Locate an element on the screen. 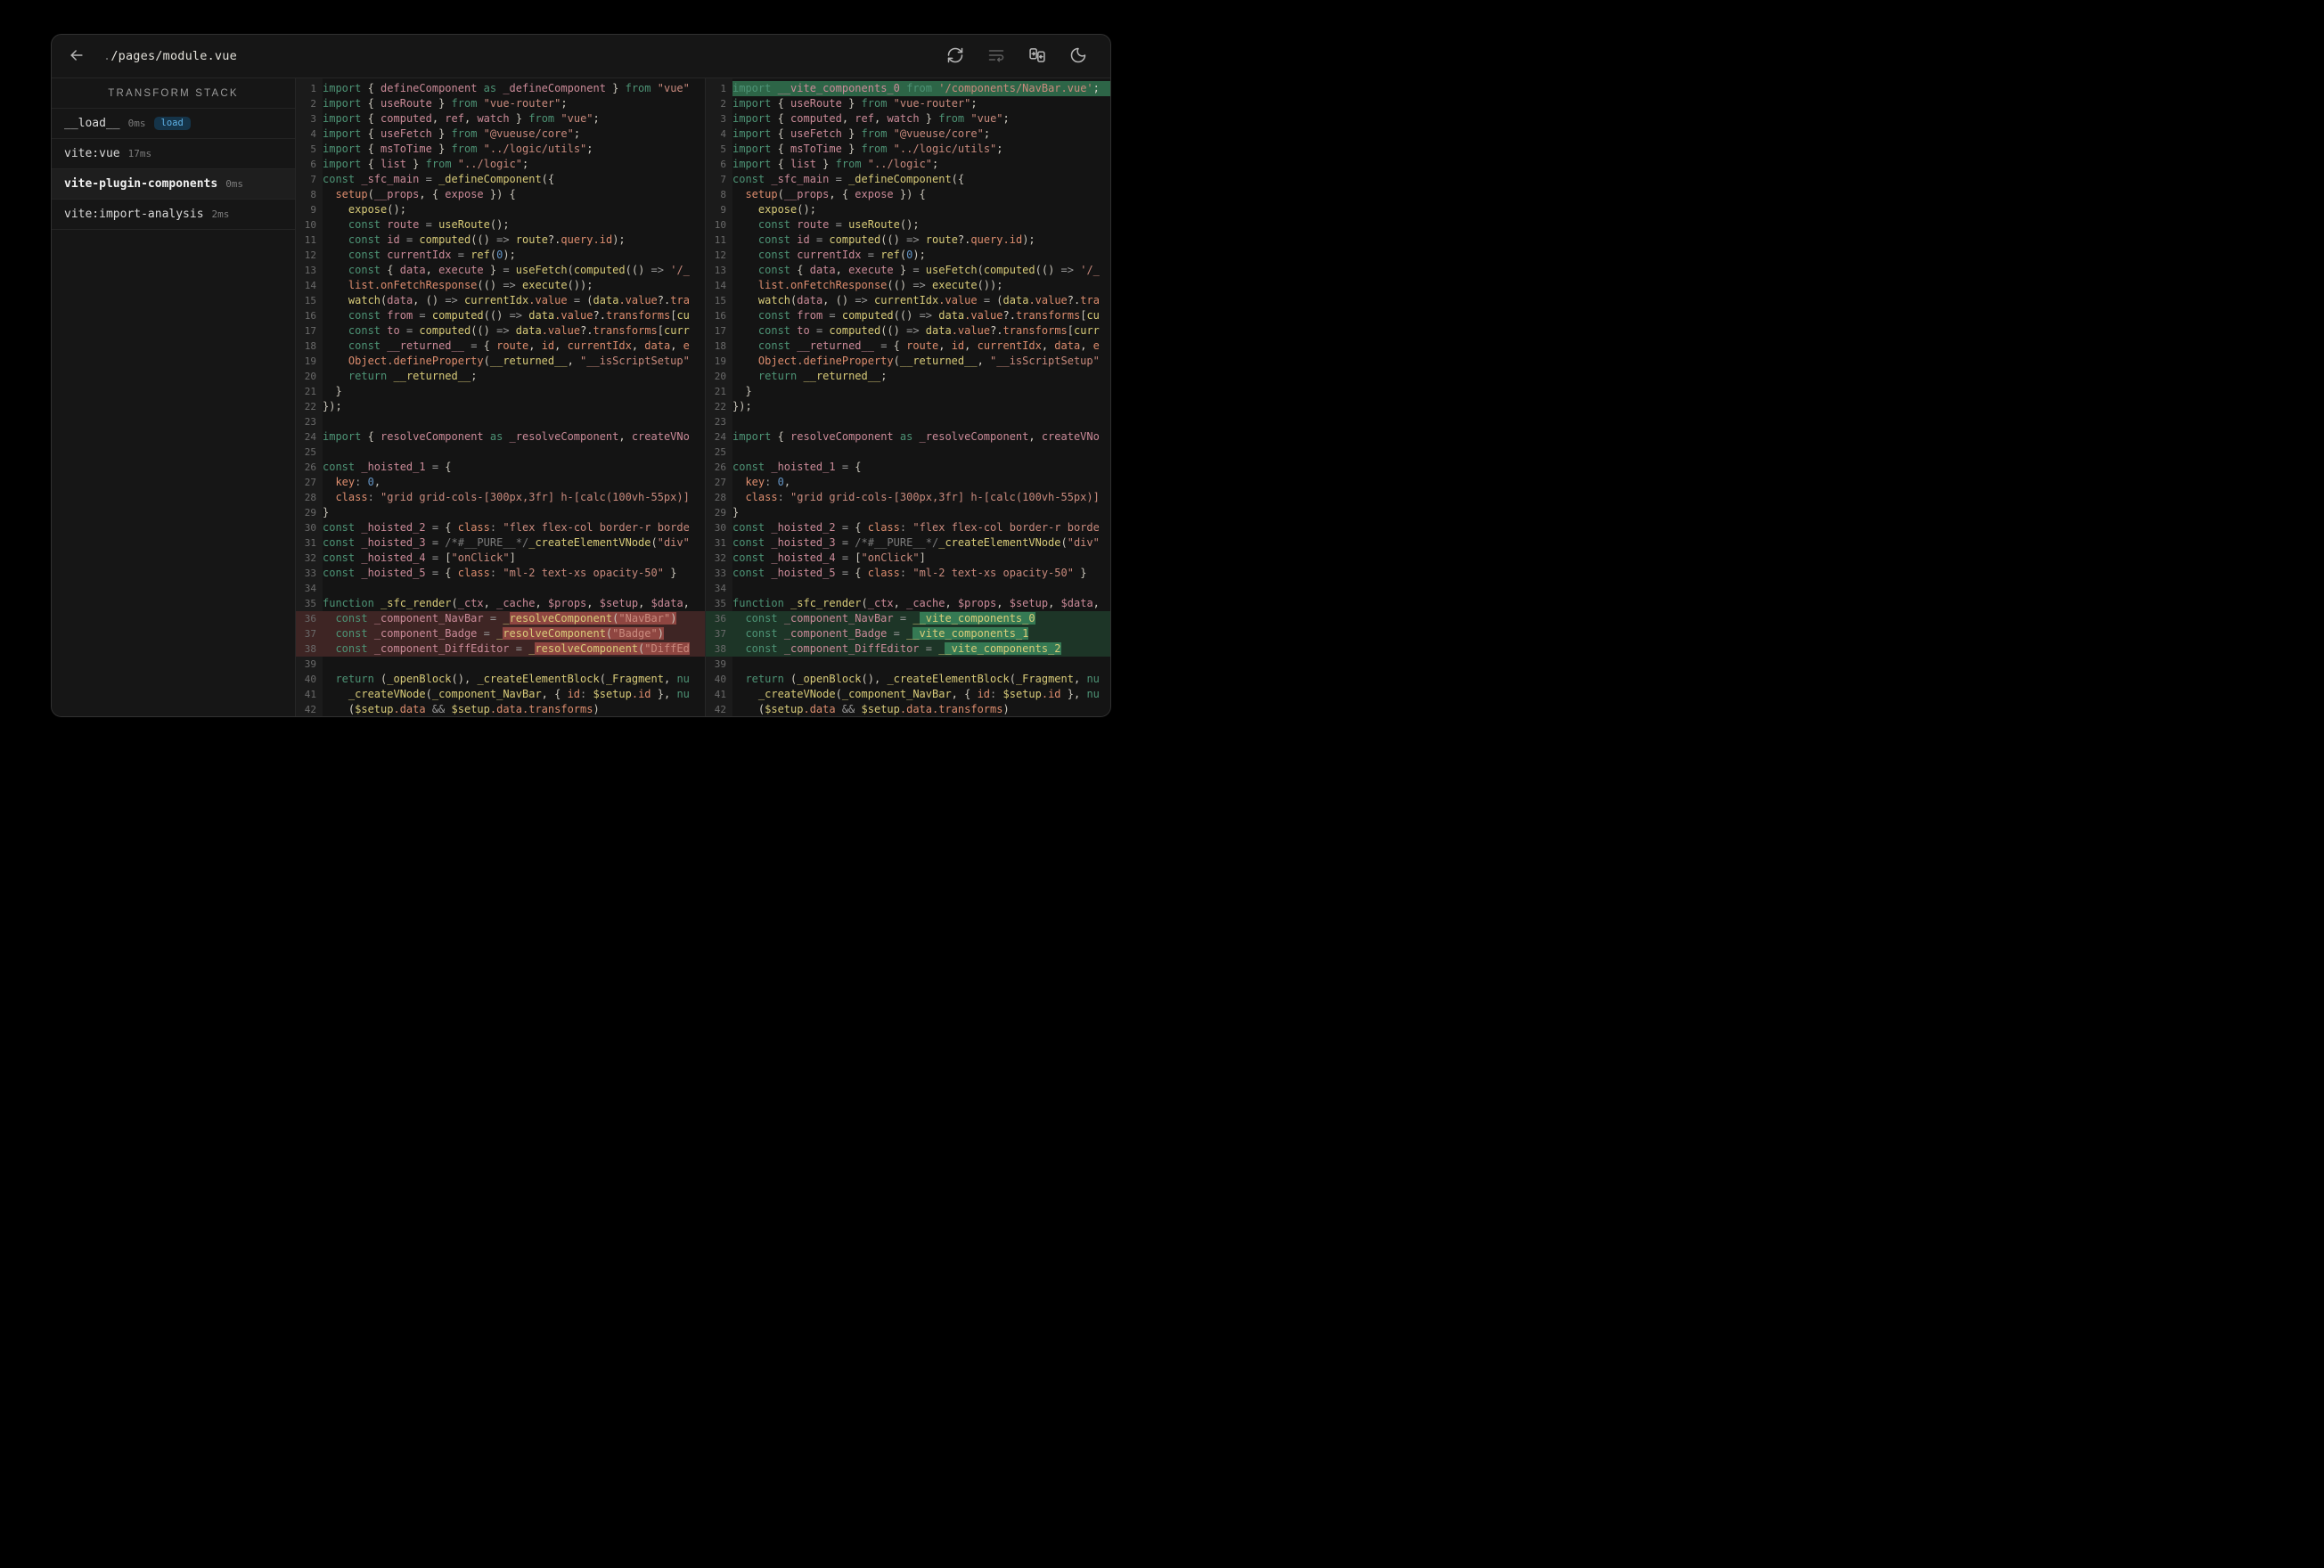 The image size is (2324, 1568). sidebar-item-vite-import-analysis: vite:import-analysis 2ms is located at coordinates (173, 215).